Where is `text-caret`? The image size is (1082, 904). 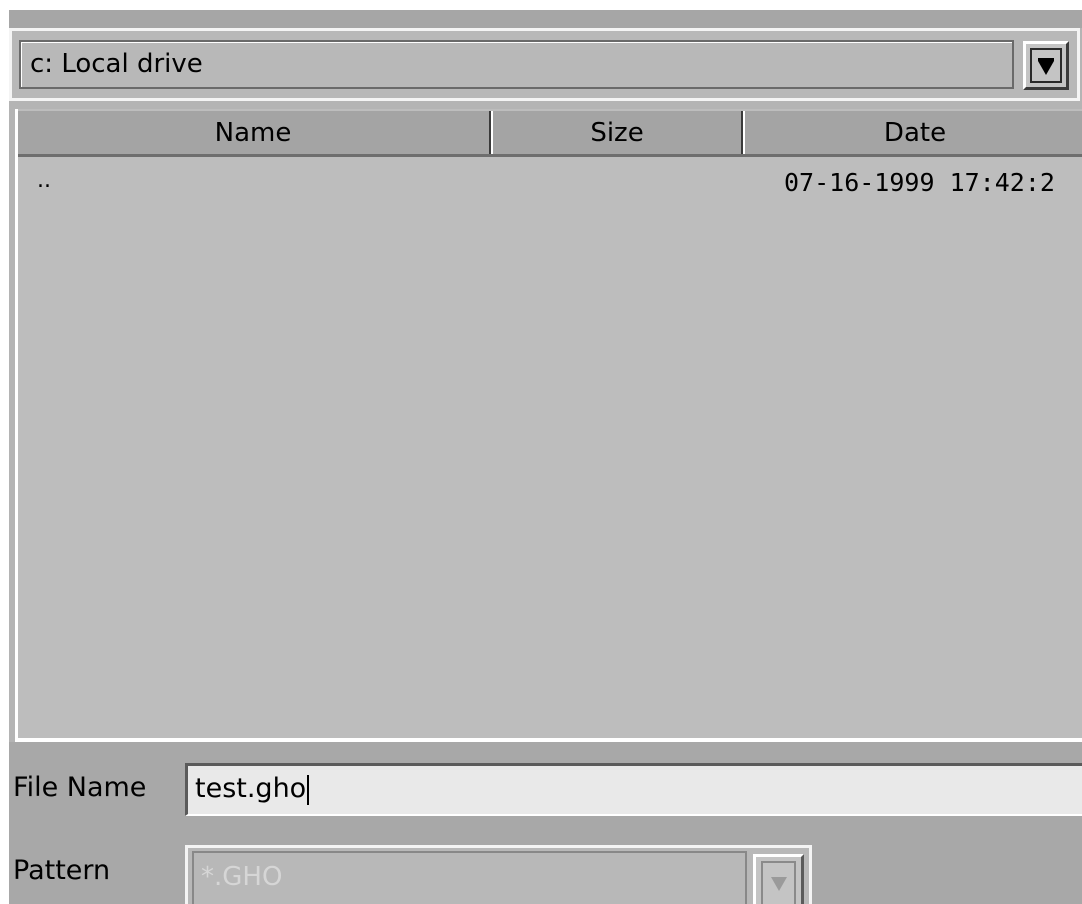
text-caret is located at coordinates (308, 789).